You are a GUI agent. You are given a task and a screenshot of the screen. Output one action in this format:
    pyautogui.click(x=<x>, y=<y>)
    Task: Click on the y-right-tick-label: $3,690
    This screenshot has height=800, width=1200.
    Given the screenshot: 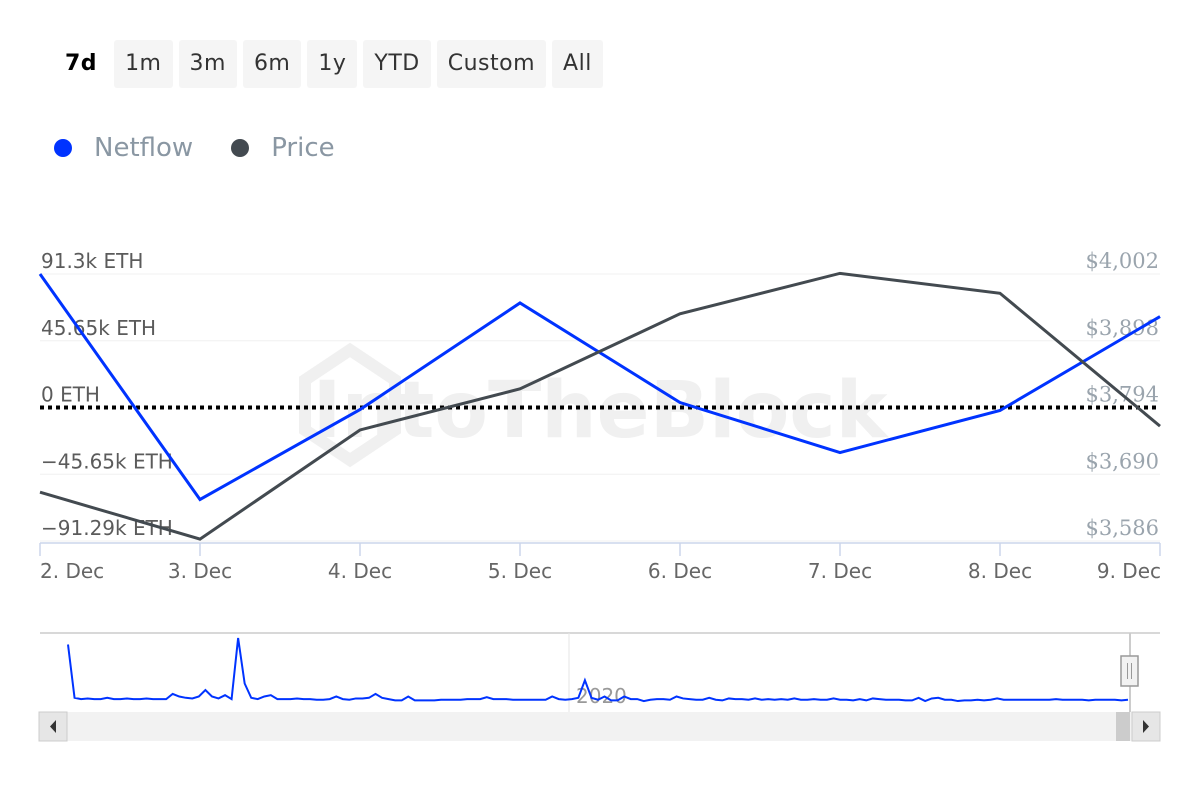 What is the action you would take?
    pyautogui.click(x=1122, y=461)
    